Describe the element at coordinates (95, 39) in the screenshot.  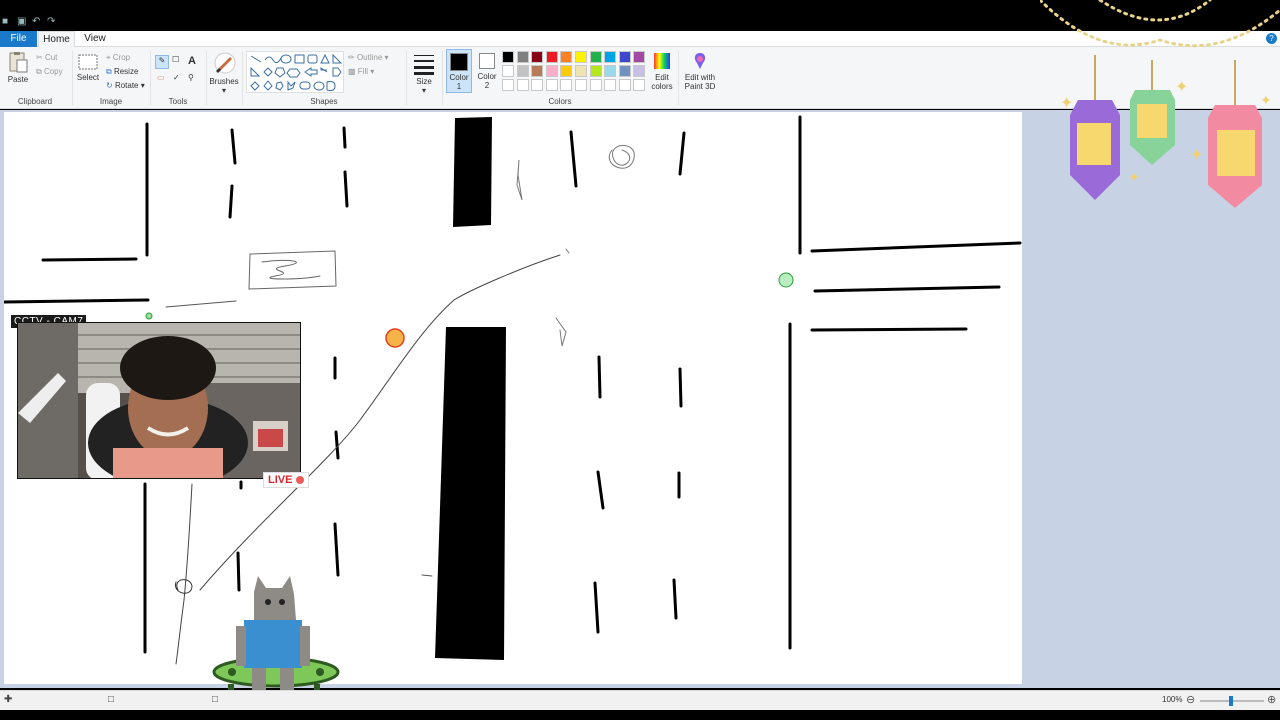
I see `tab-view: View` at that location.